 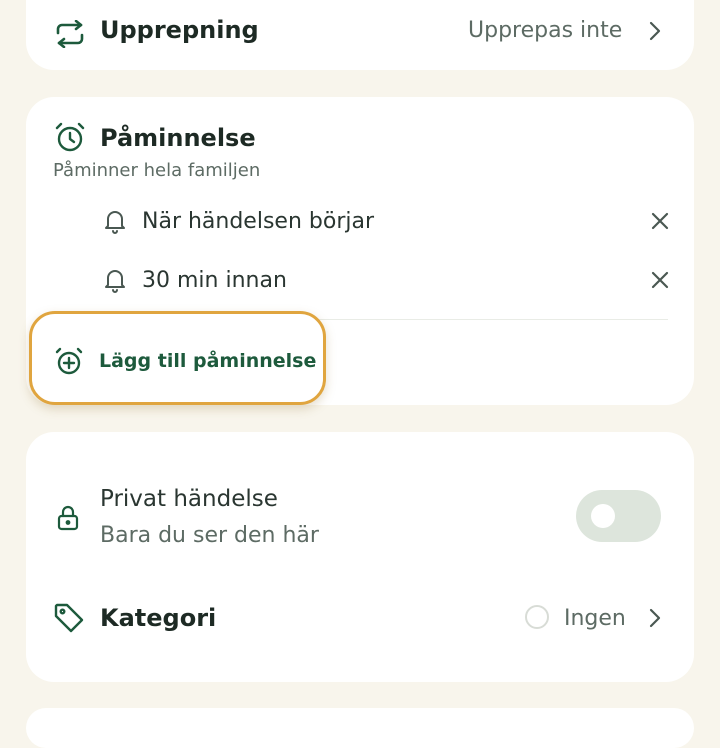 I want to click on tag-icon, so click(x=69, y=618).